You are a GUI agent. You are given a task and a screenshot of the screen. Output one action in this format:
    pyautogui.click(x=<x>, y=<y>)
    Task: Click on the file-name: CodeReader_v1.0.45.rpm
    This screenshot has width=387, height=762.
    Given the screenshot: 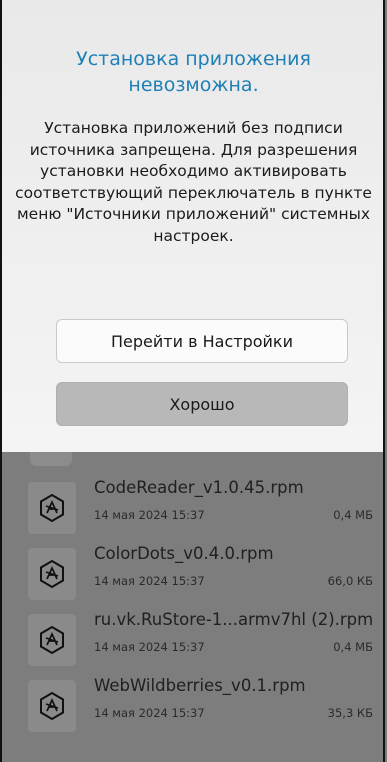 What is the action you would take?
    pyautogui.click(x=199, y=487)
    